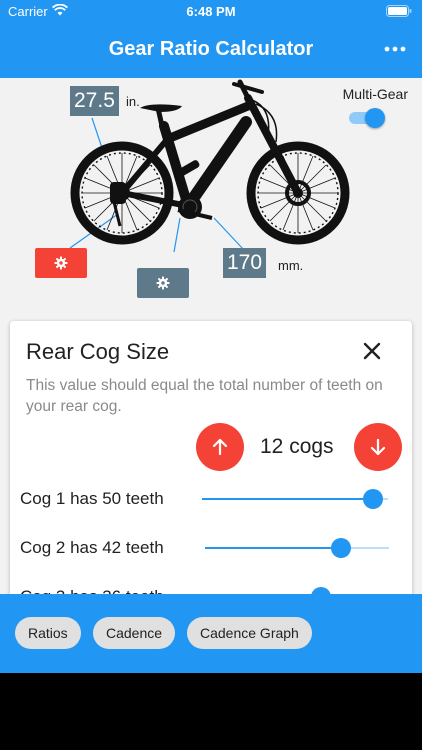 The height and width of the screenshot is (750, 422). I want to click on clock: 6:48 PM, so click(211, 11).